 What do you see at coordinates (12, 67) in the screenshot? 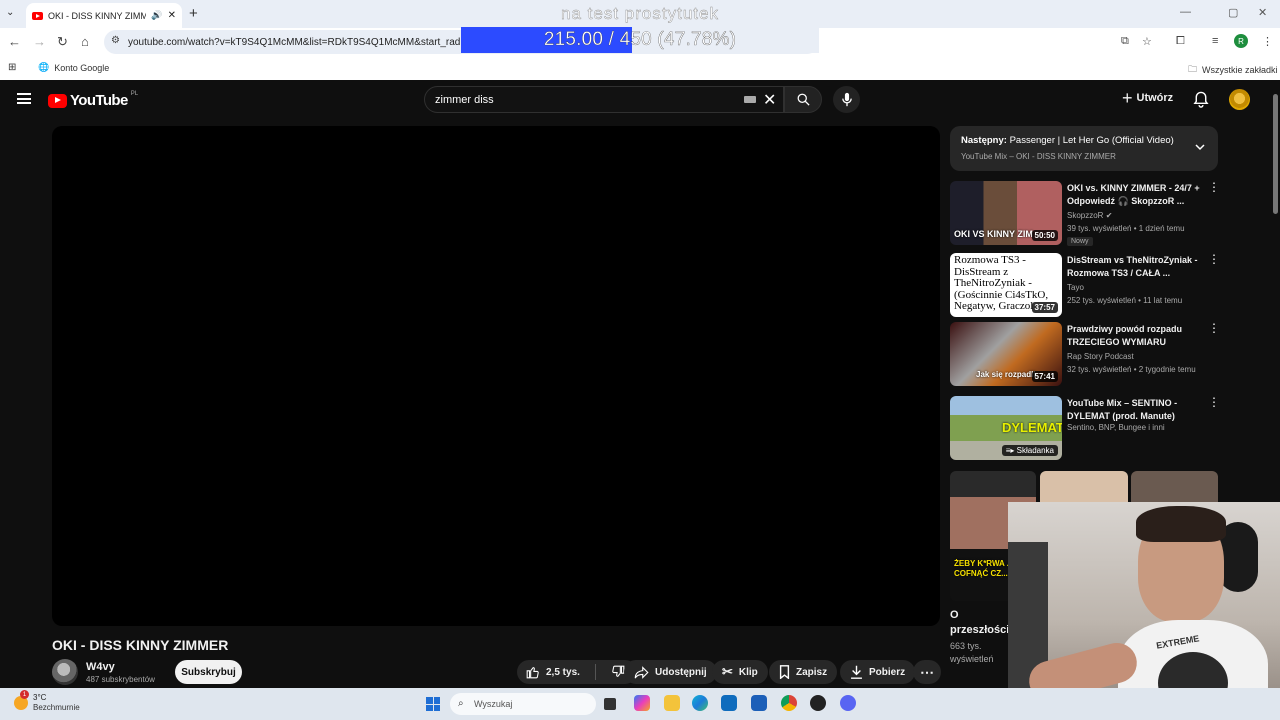
I see `apps-grid-icon: ⊞` at bounding box center [12, 67].